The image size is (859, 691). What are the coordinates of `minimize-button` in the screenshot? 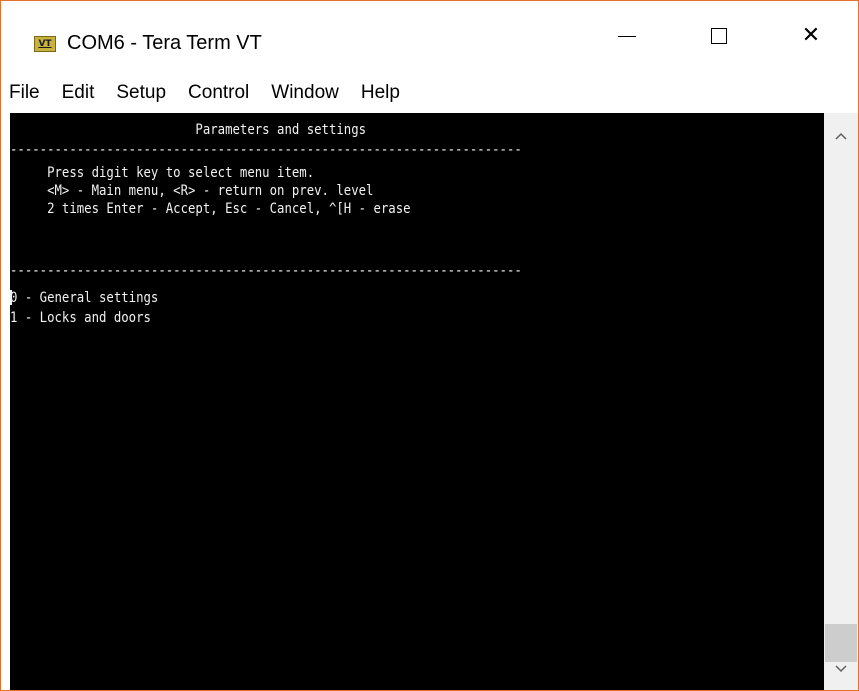 It's located at (627, 36).